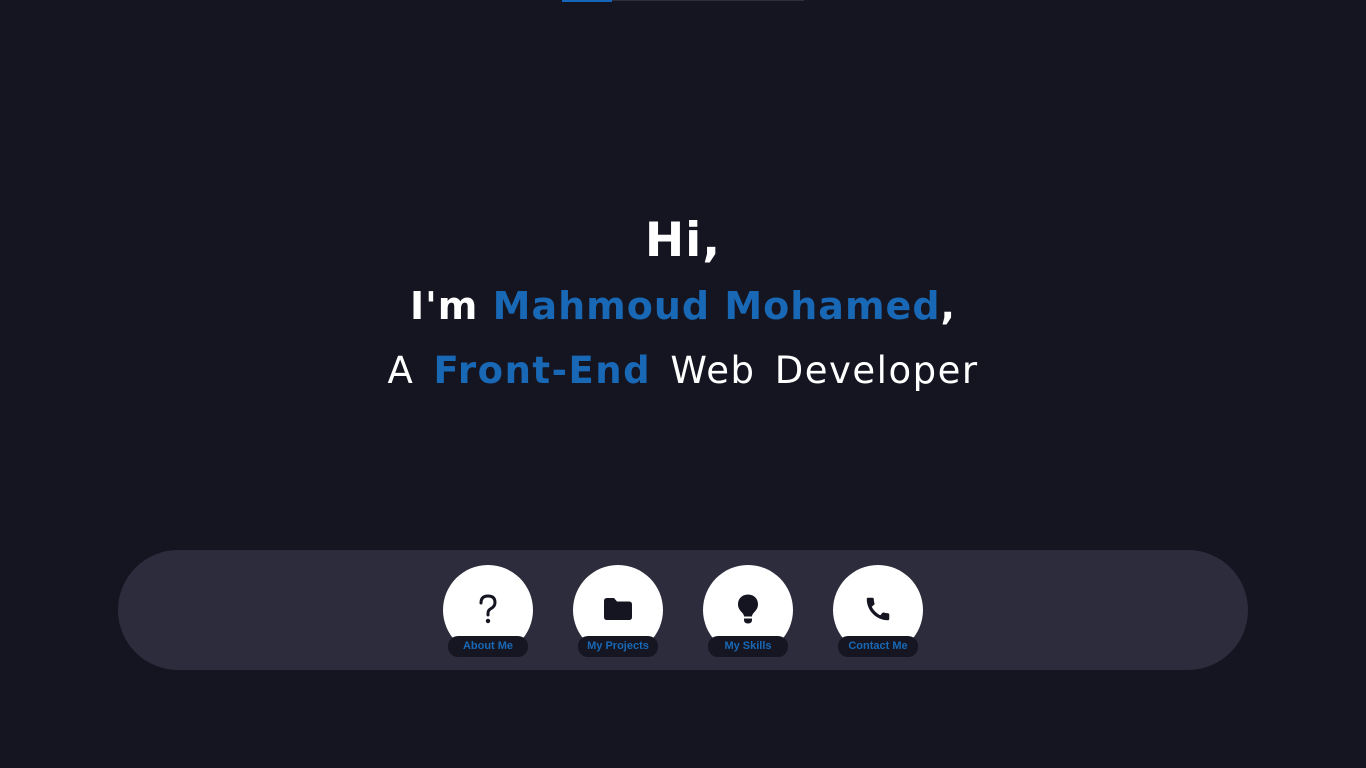 Image resolution: width=1366 pixels, height=768 pixels. Describe the element at coordinates (683, 240) in the screenshot. I see `hero-greeting: Hi,` at that location.